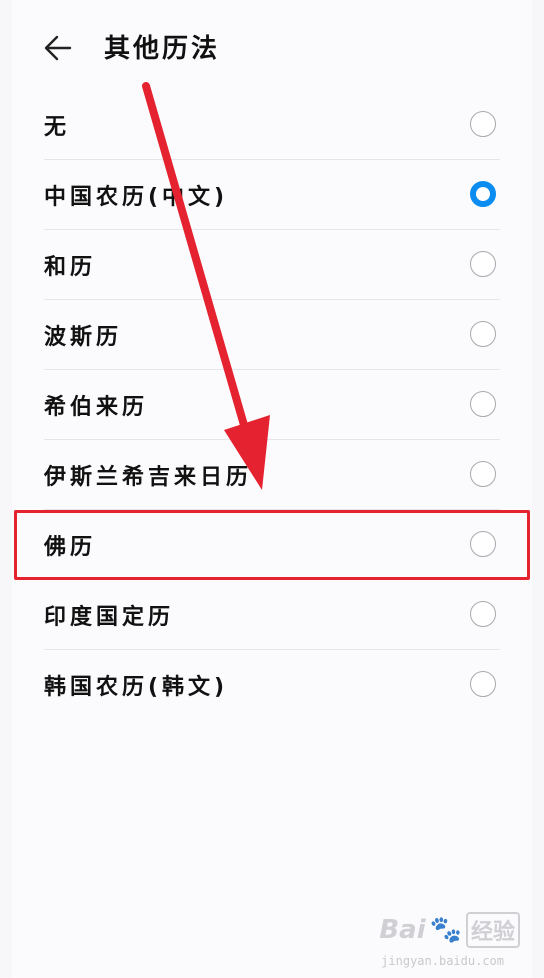 The width and height of the screenshot is (544, 978). What do you see at coordinates (272, 195) in the screenshot?
I see `option-chinese-lunar: 中国农历(中文)` at bounding box center [272, 195].